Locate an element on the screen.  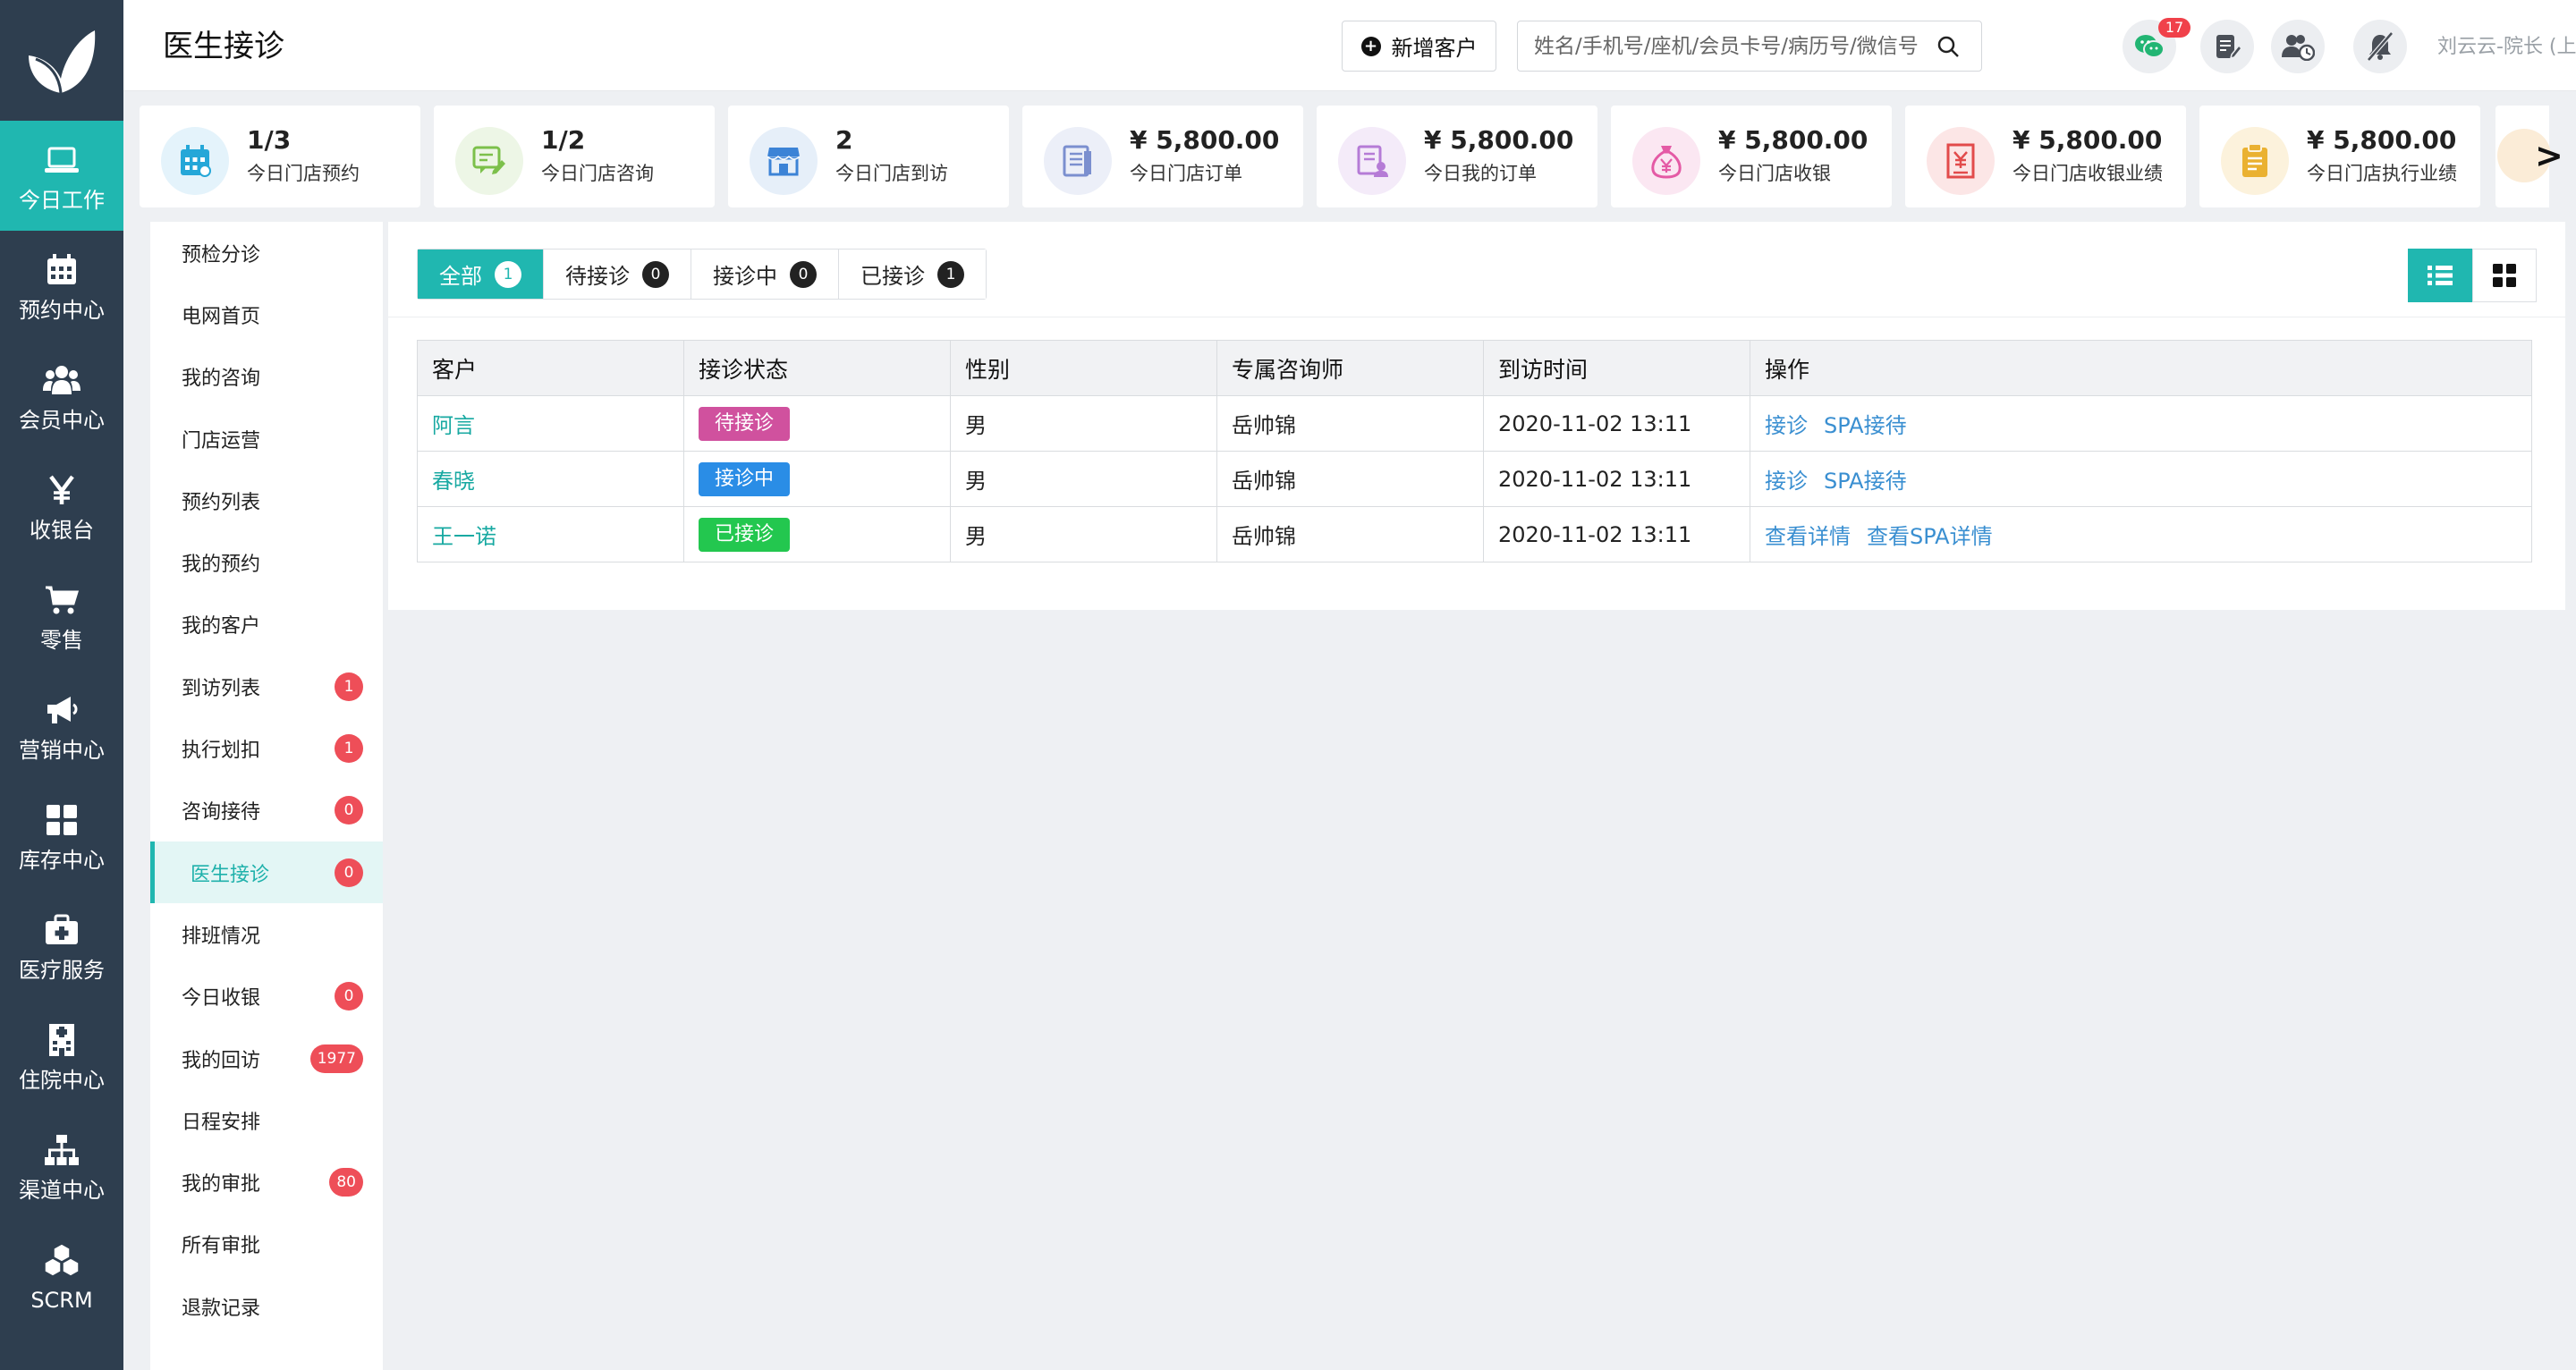
team-clock-icon is located at coordinates (2298, 48).